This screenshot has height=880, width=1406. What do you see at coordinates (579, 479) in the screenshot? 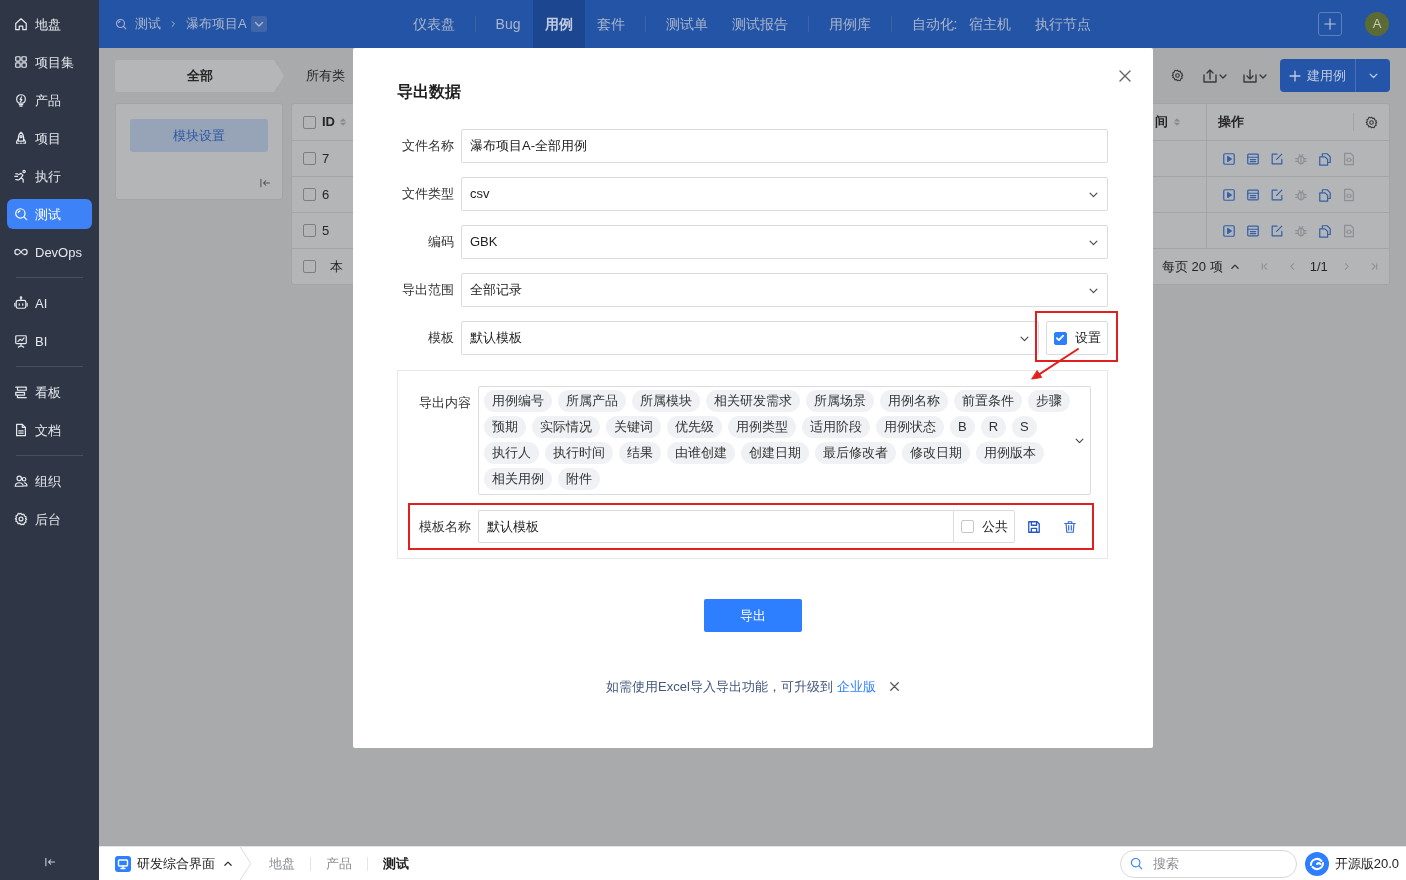
I see `tag-chip: 附件` at bounding box center [579, 479].